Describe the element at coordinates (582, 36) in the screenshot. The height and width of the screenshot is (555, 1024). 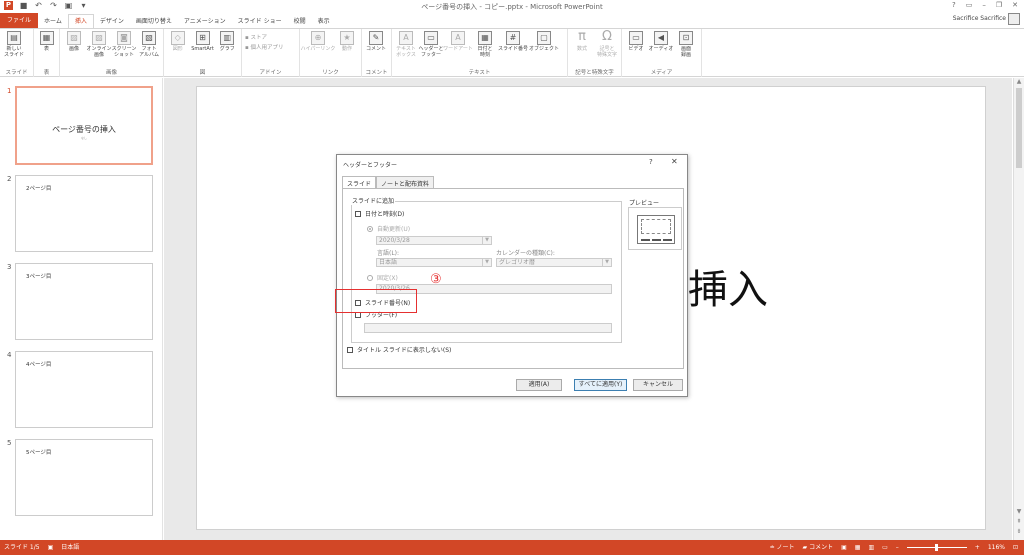
I see `pi-icon: π` at that location.